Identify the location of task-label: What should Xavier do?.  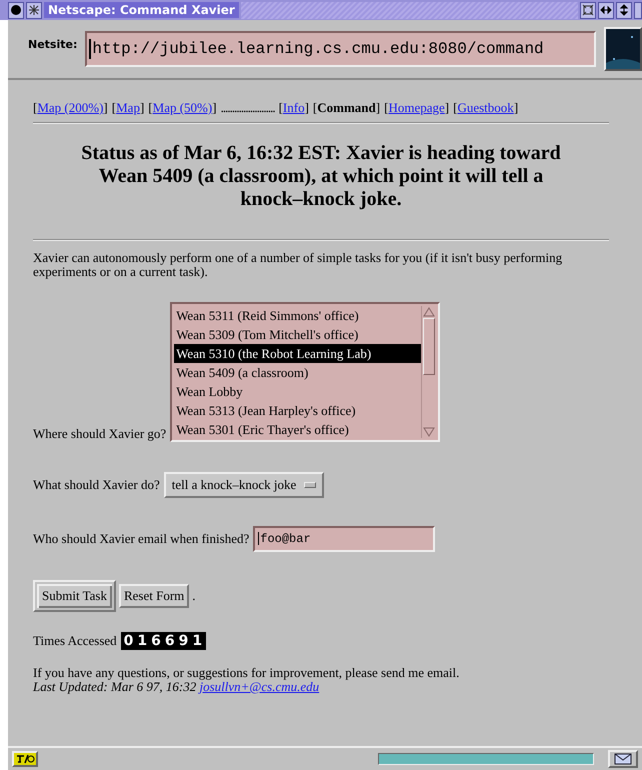
(96, 484).